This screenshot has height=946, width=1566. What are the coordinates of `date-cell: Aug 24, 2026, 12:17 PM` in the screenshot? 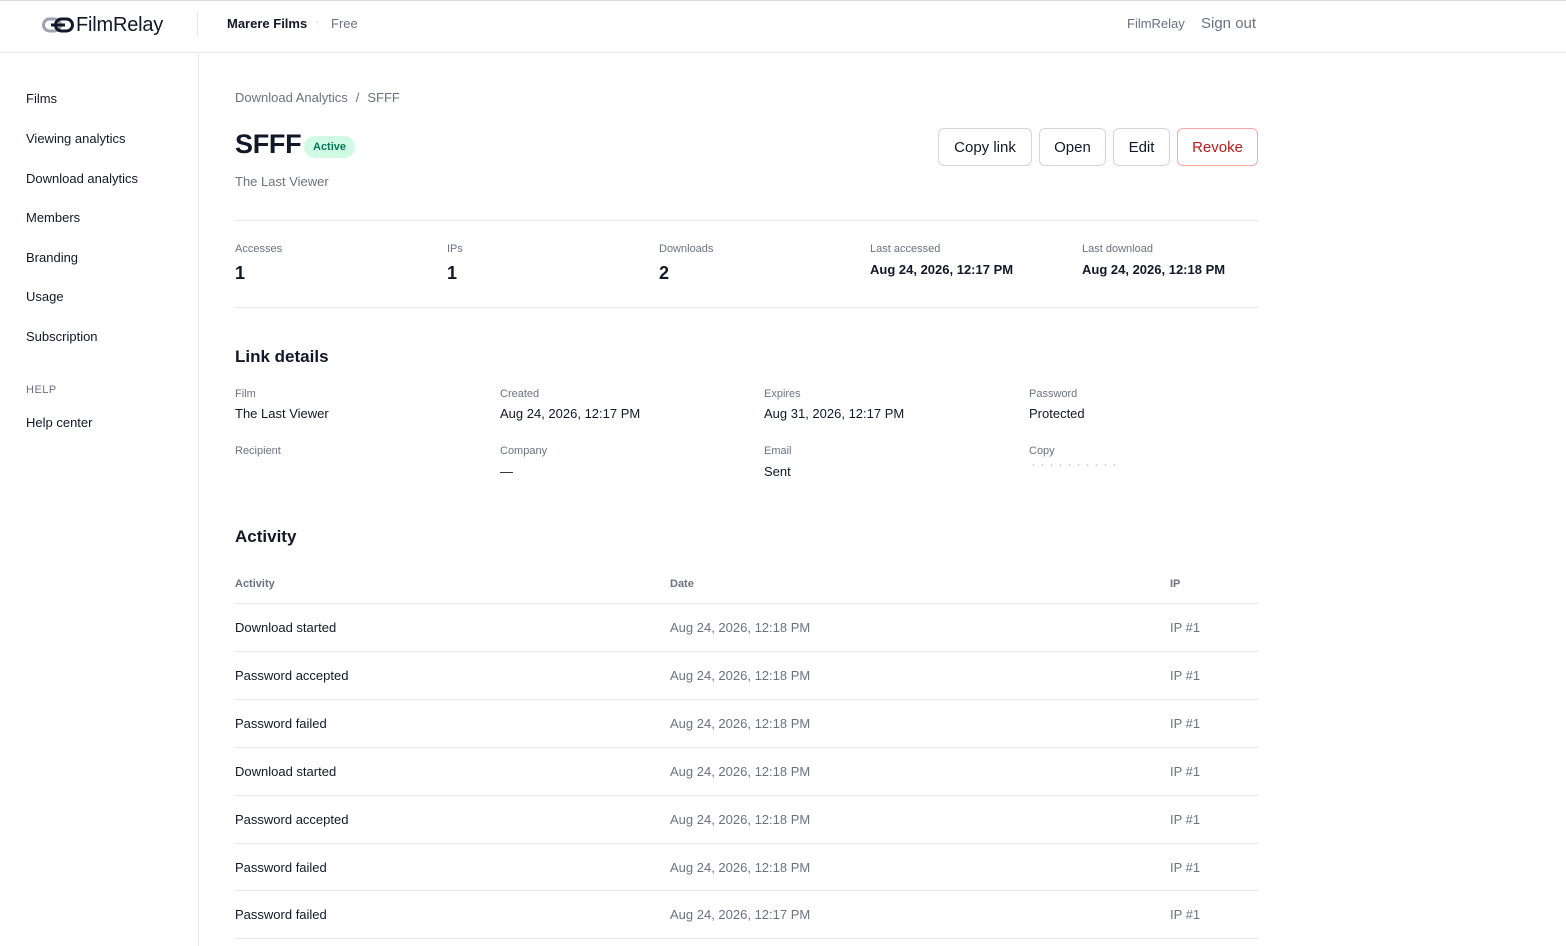 It's located at (740, 914).